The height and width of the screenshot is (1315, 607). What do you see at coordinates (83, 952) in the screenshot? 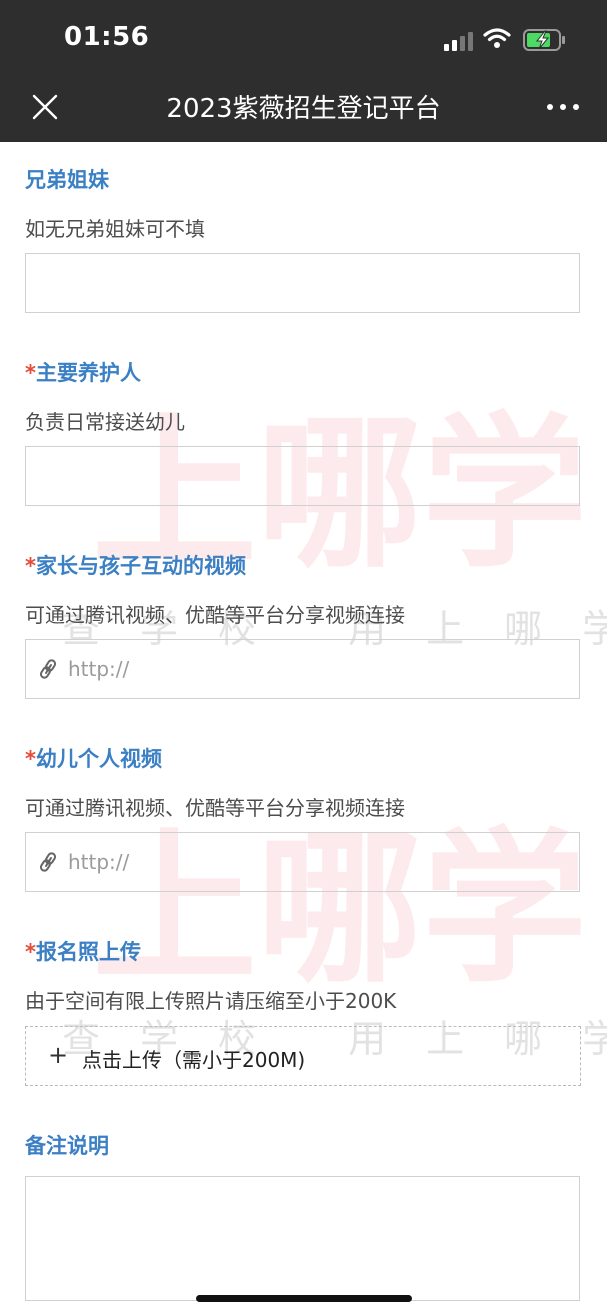
I see `photo-upload-label: *报名照上传` at bounding box center [83, 952].